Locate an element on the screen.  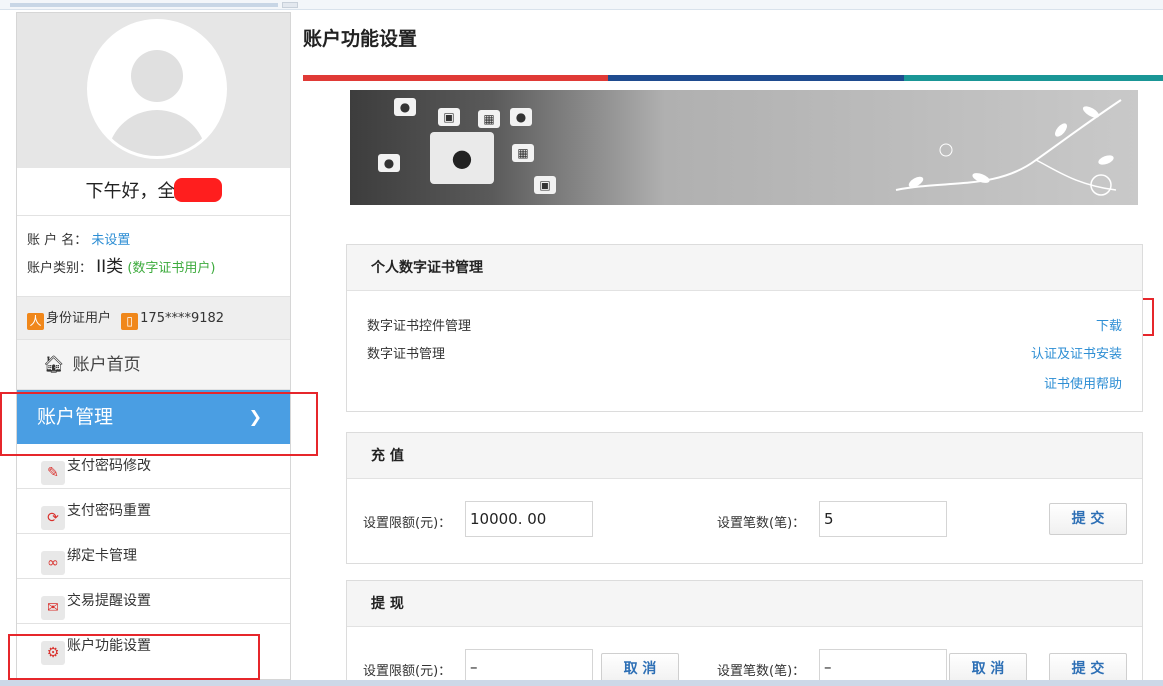
redacted-name-mark is located at coordinates (197, 190).